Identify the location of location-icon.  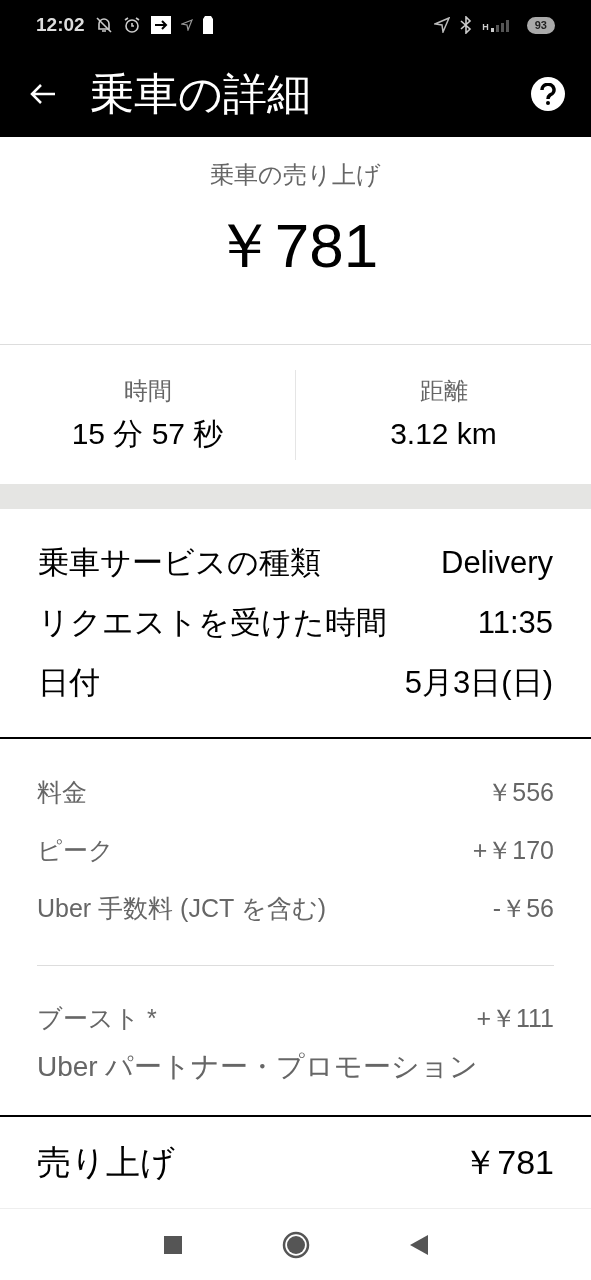
(442, 25).